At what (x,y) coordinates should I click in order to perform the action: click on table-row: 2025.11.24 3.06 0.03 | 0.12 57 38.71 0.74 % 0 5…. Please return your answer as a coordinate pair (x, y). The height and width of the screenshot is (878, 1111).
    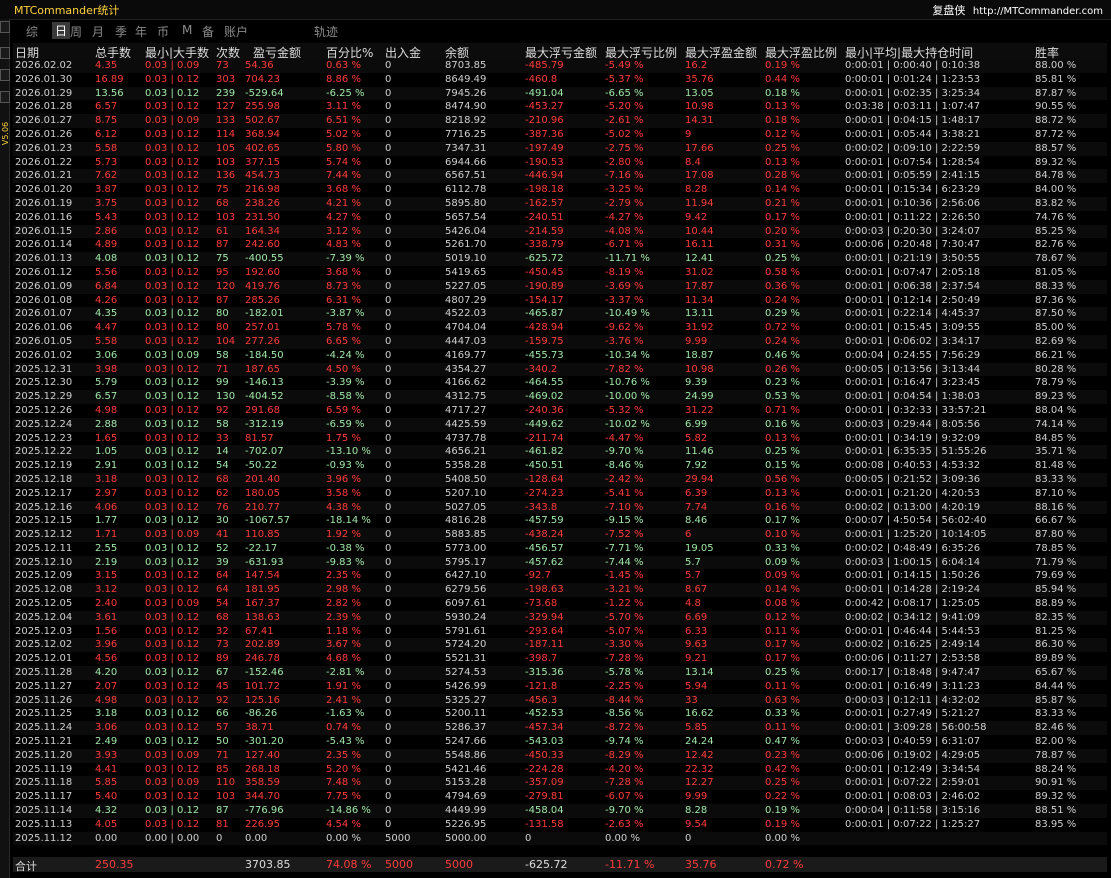
    Looking at the image, I should click on (560, 728).